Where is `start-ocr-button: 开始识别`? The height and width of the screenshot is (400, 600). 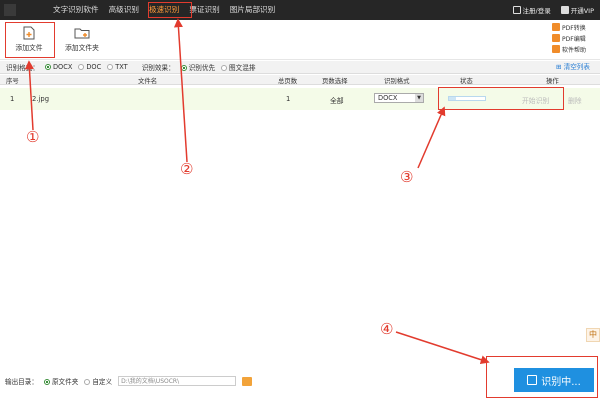
start-ocr-button: 开始识别 is located at coordinates (535, 100).